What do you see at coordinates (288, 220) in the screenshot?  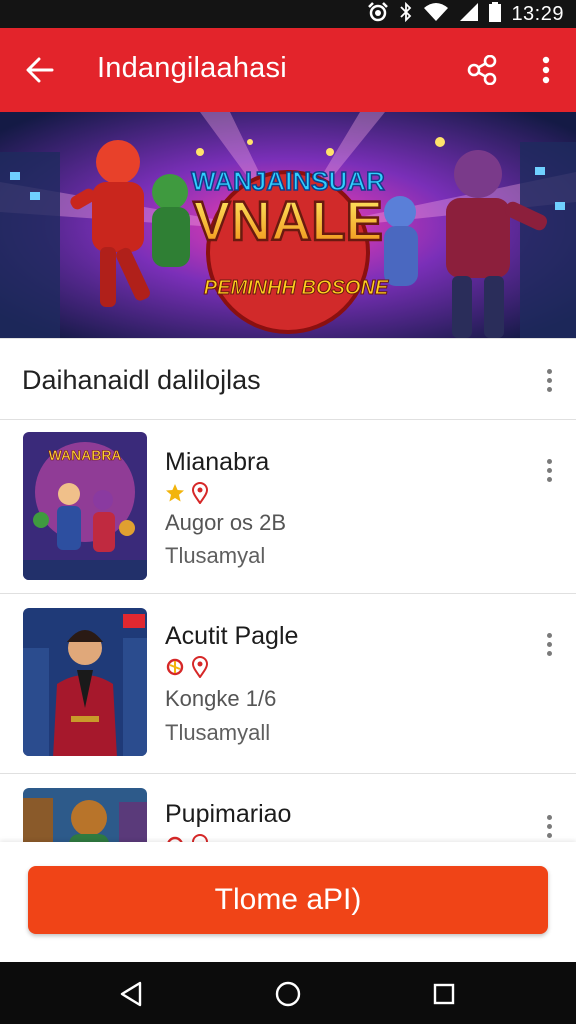 I see `banner-headline-main: VNALE` at bounding box center [288, 220].